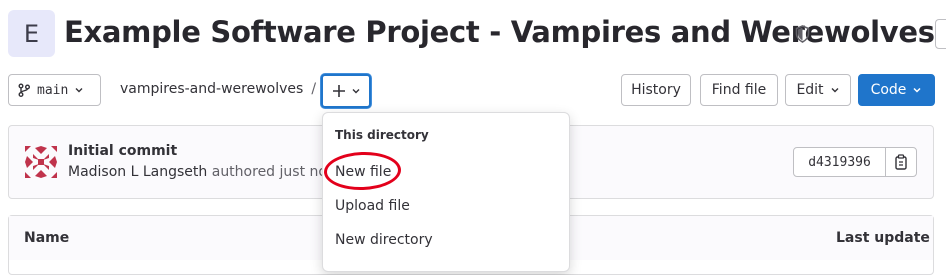 This screenshot has width=946, height=275. What do you see at coordinates (41, 162) in the screenshot?
I see `user-identicon-icon` at bounding box center [41, 162].